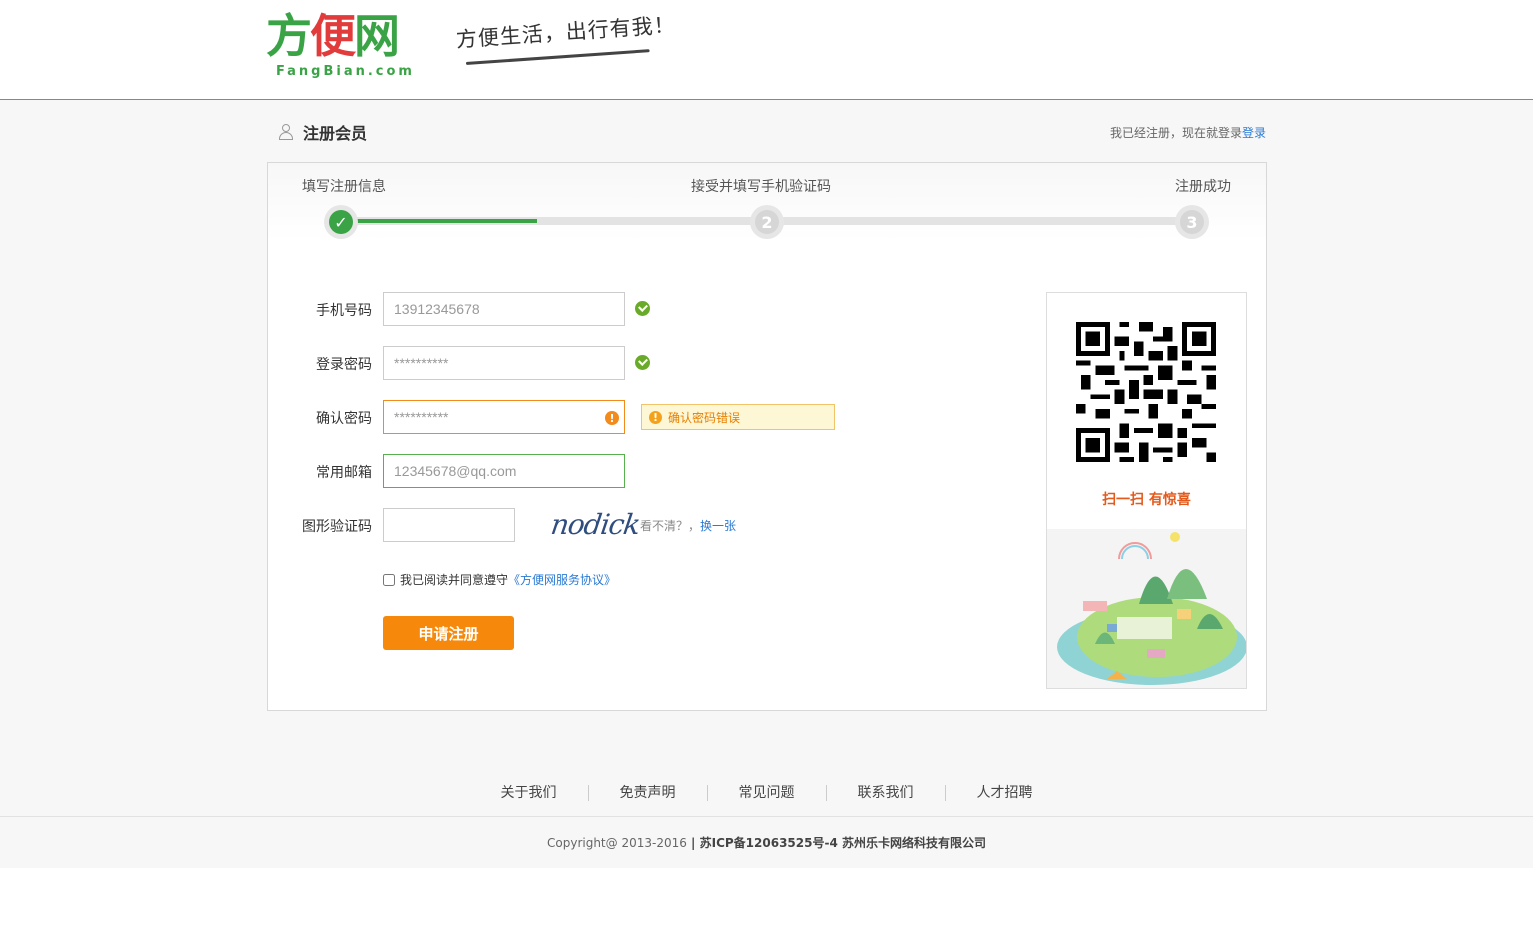  Describe the element at coordinates (670, 526) in the screenshot. I see `captcha-hint-text: 看不清？，` at that location.